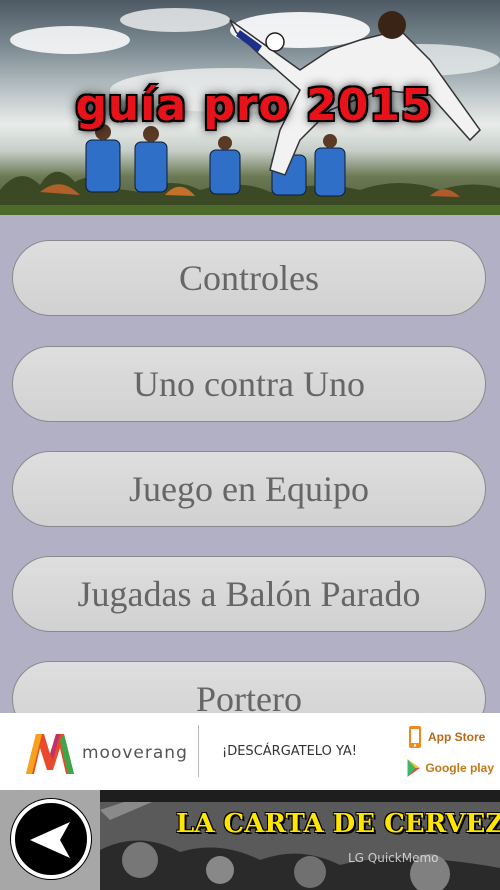  Describe the element at coordinates (249, 384) in the screenshot. I see `uno-contra-uno-button: Uno contra Uno` at that location.